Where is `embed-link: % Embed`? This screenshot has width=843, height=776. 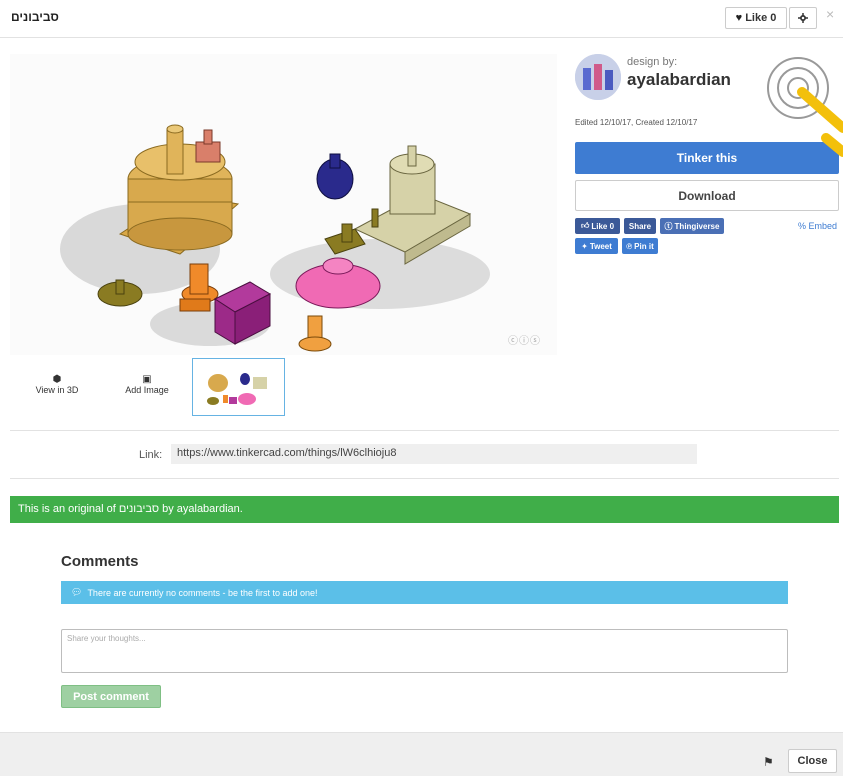
embed-link: % Embed is located at coordinates (817, 226).